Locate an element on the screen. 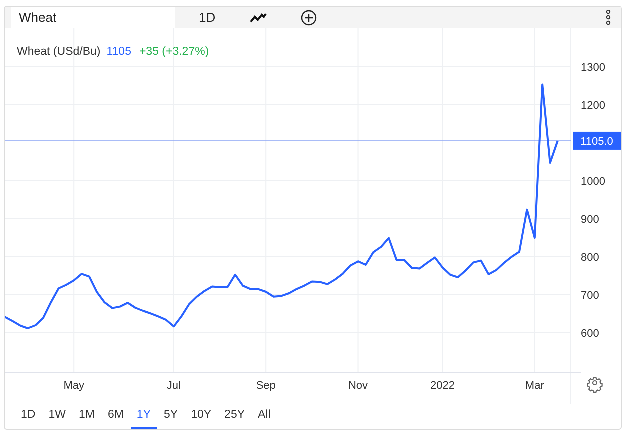 This screenshot has width=625, height=438. y-axis-label: 1200 is located at coordinates (593, 106).